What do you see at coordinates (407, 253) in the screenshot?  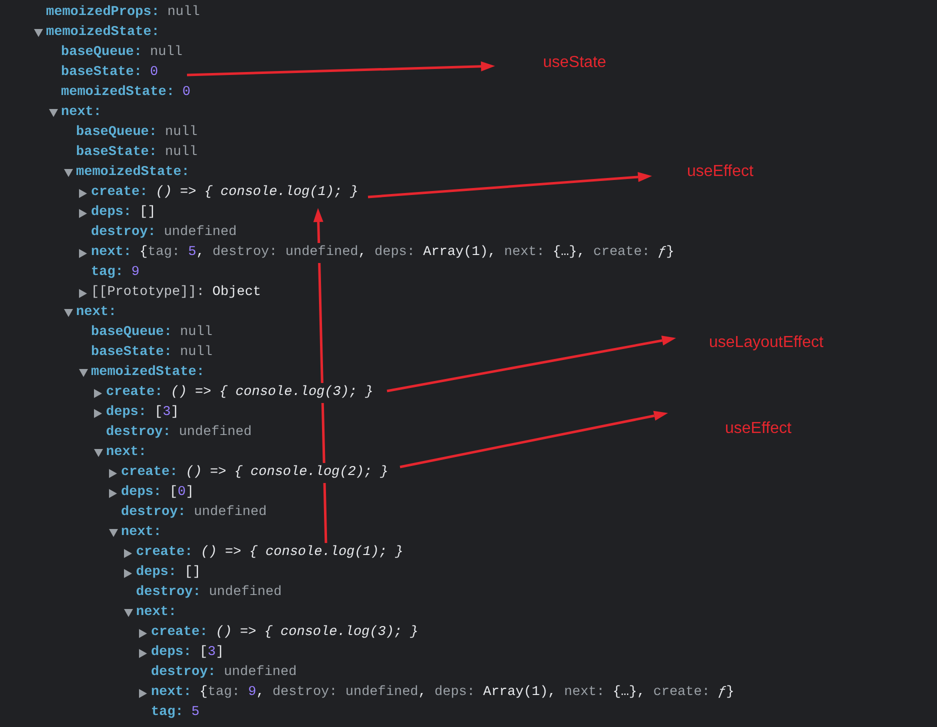 I see `property-value: {tag: 5, destroy: undefined, deps: Array(1), next: {…}, create: ƒ}` at bounding box center [407, 253].